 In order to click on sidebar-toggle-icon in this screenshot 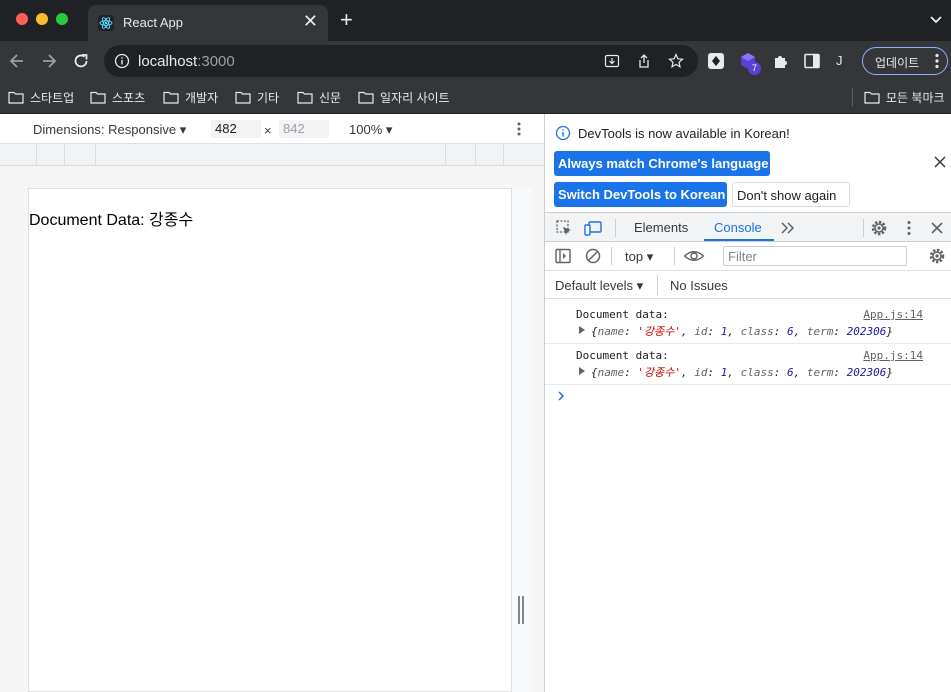, I will do `click(563, 256)`.